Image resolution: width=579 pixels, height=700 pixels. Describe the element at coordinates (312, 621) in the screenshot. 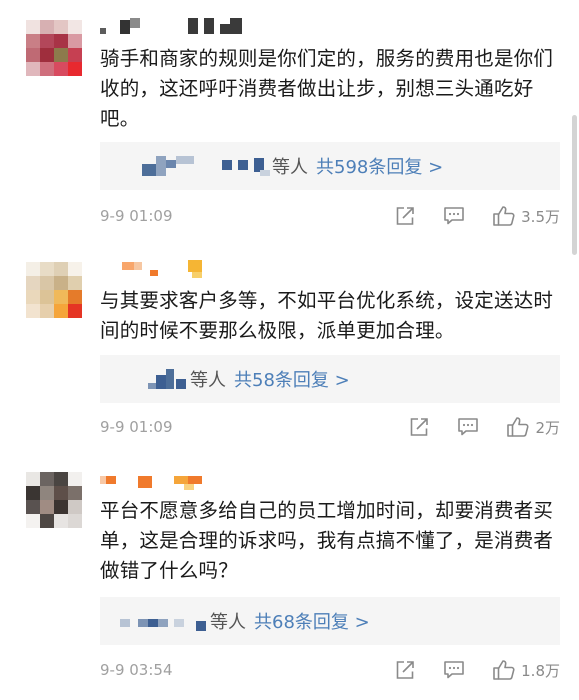

I see `reply-count-link: 共68条回复 >` at that location.